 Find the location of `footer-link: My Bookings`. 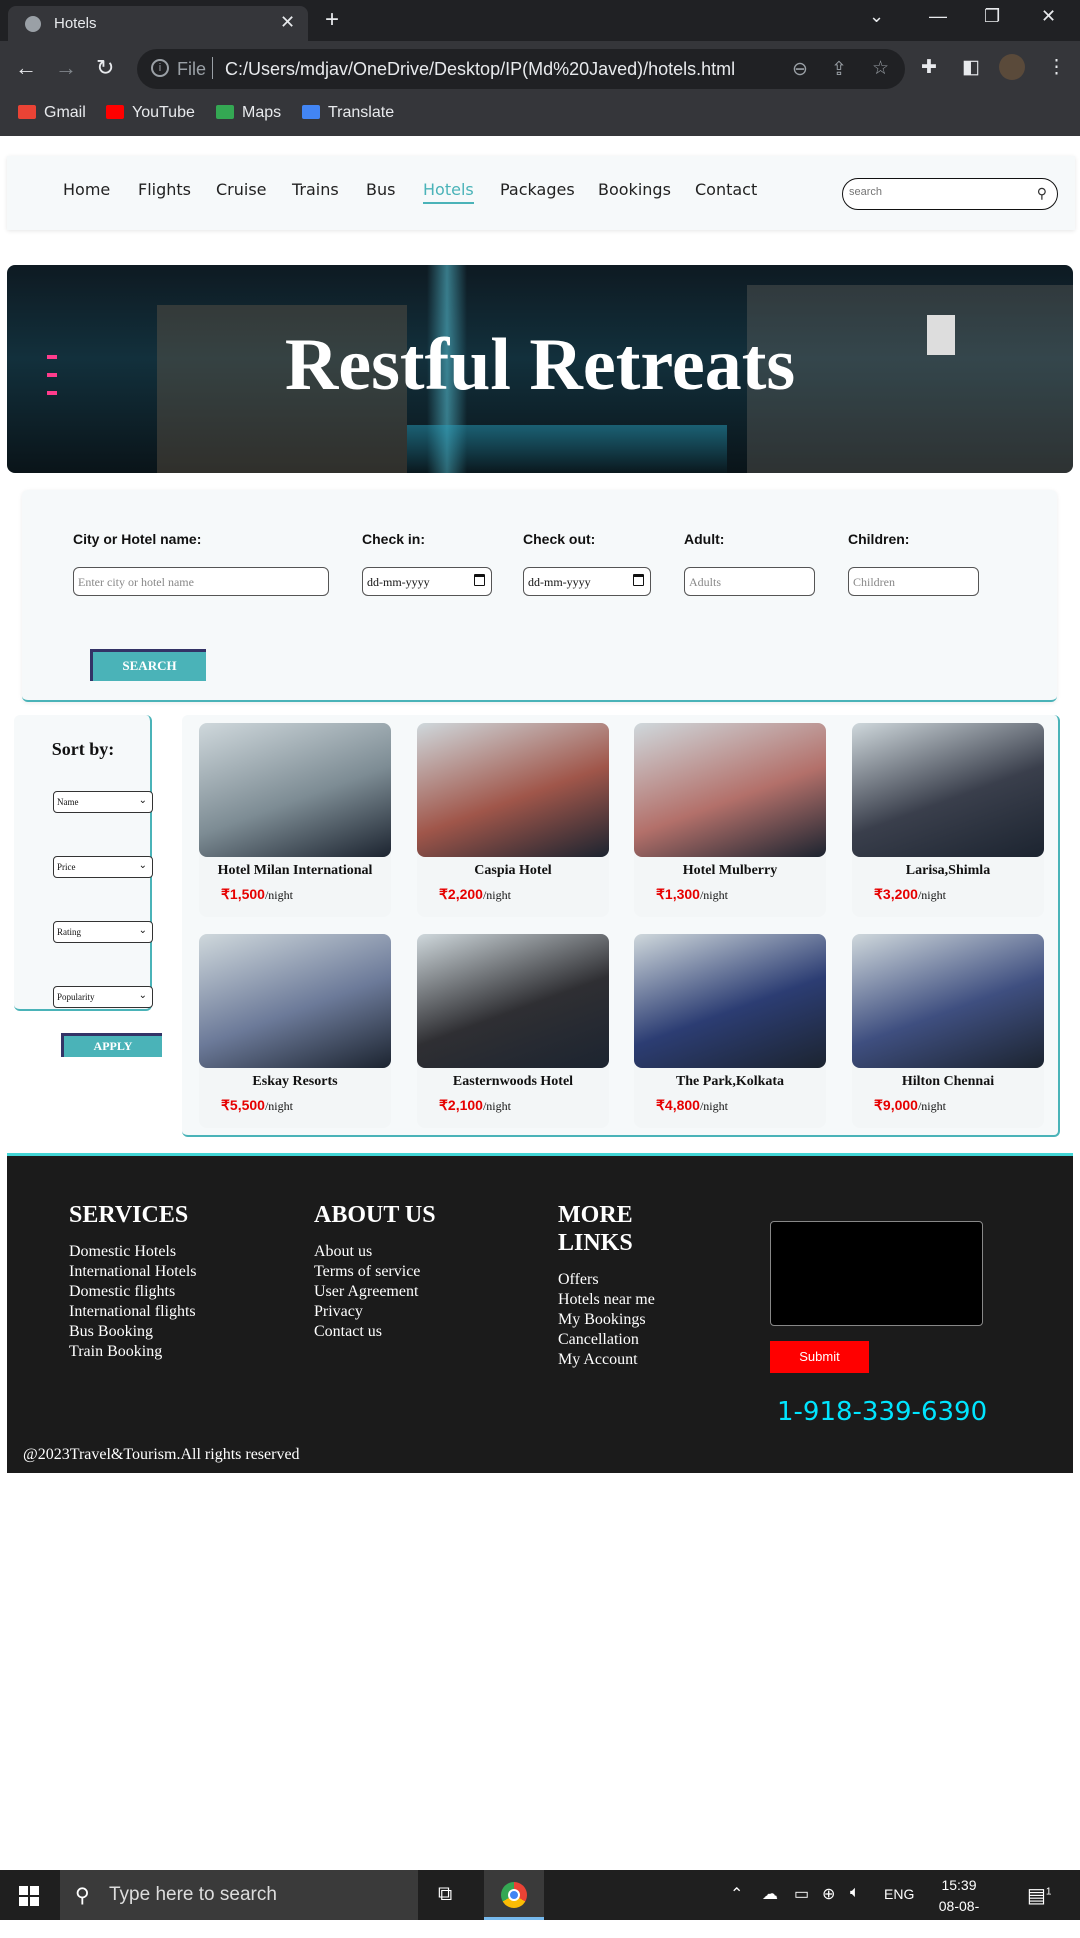

footer-link: My Bookings is located at coordinates (606, 1320).